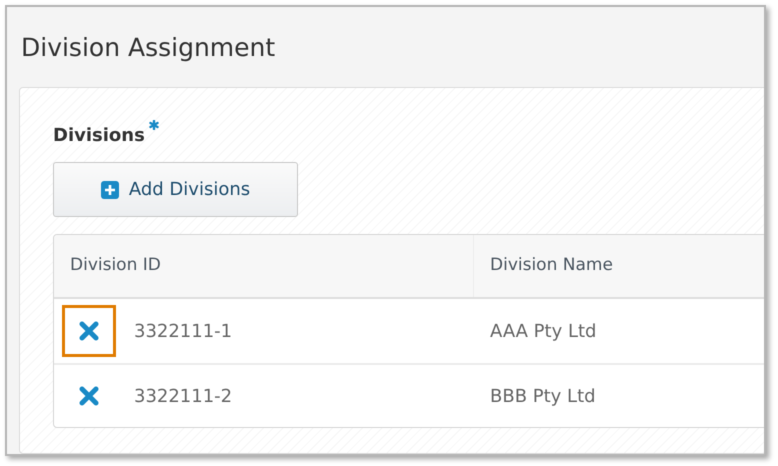 This screenshot has height=466, width=778. What do you see at coordinates (148, 47) in the screenshot?
I see `page-title: Division Assignment` at bounding box center [148, 47].